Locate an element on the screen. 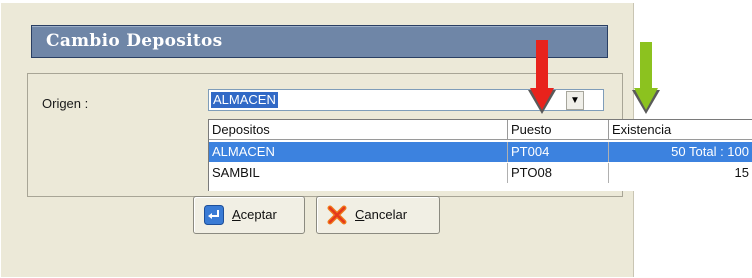 The height and width of the screenshot is (278, 752). dropdown-row-sambil: SAMBIL PTO08 15 is located at coordinates (480, 173).